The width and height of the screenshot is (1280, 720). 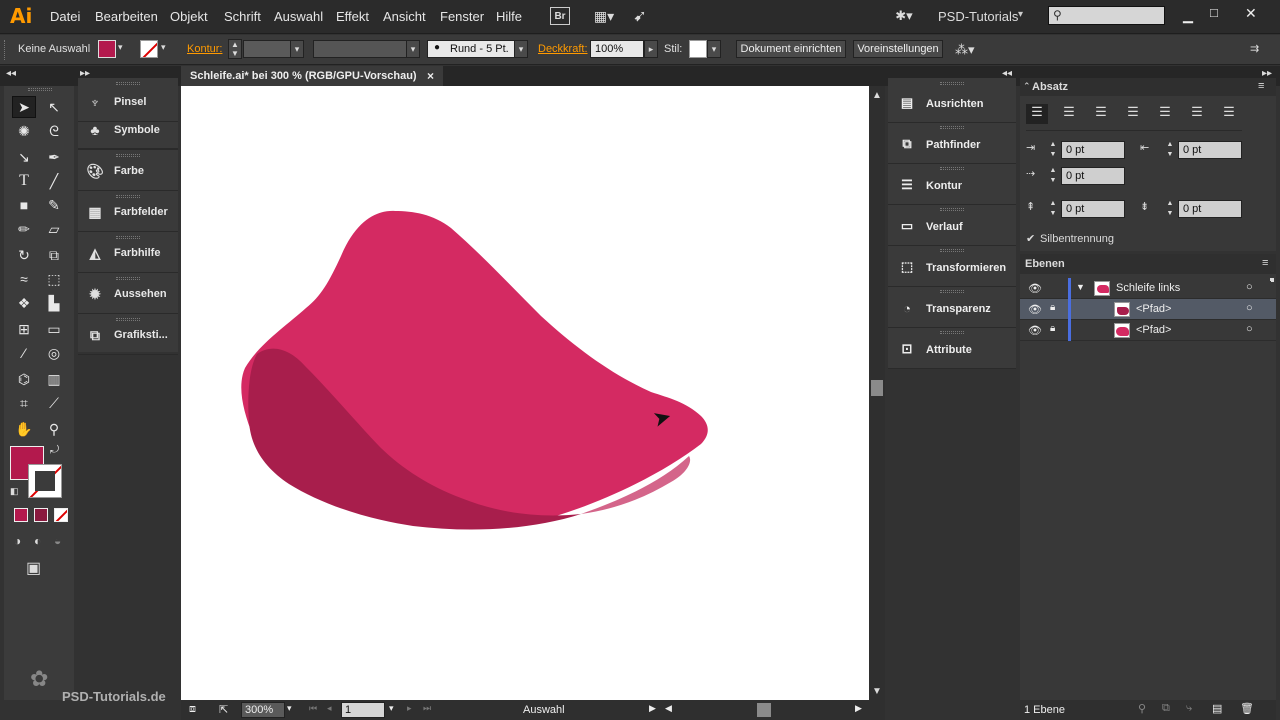 What do you see at coordinates (24, 353) in the screenshot?
I see `eyedropper-tool-icon: ⁄` at bounding box center [24, 353].